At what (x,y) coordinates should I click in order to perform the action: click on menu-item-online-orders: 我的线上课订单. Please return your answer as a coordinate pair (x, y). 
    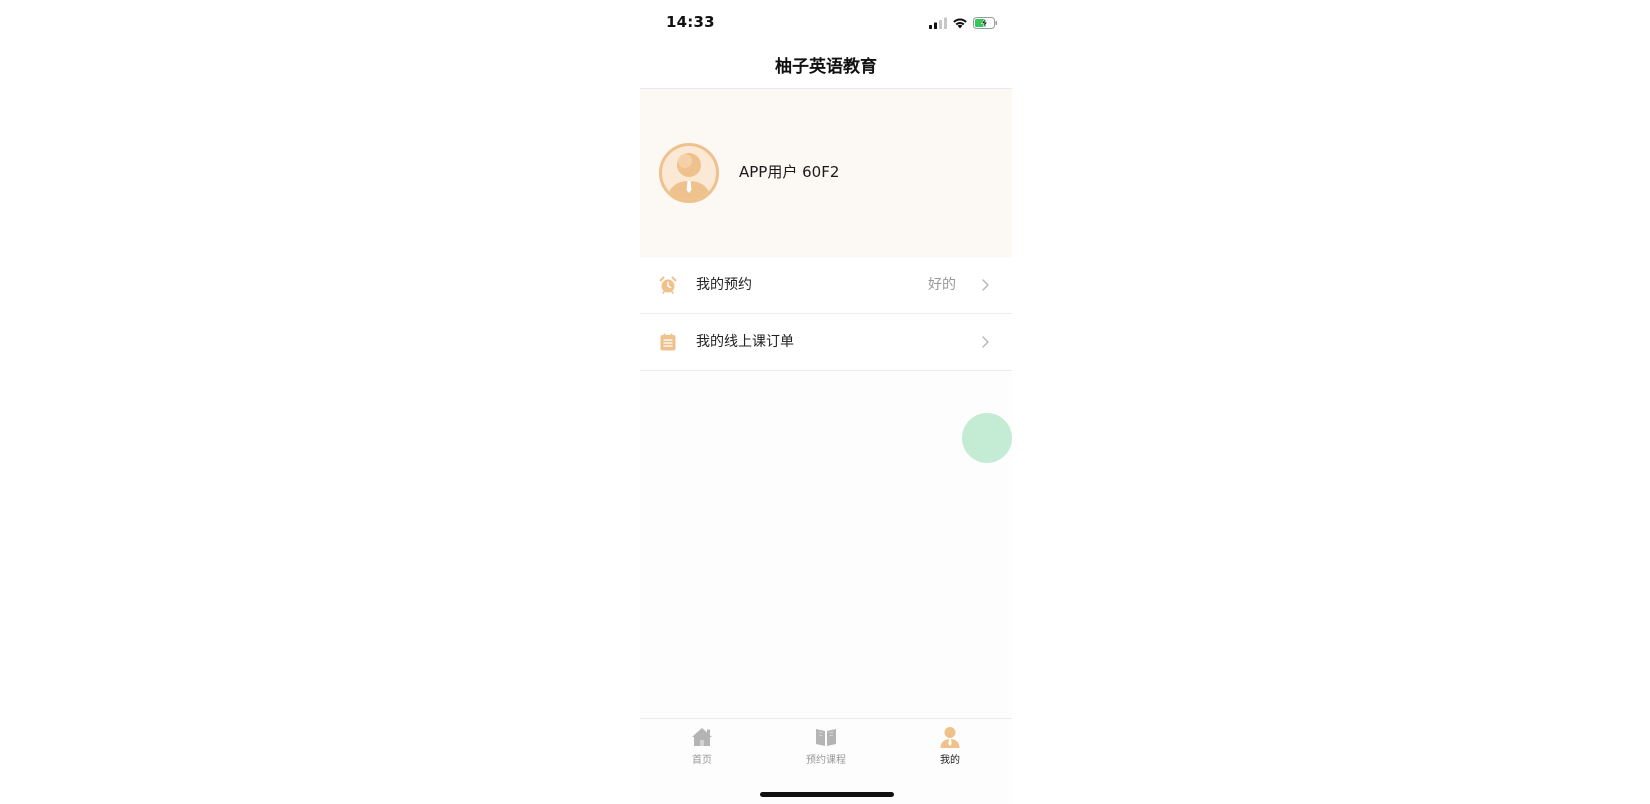
    Looking at the image, I should click on (826, 342).